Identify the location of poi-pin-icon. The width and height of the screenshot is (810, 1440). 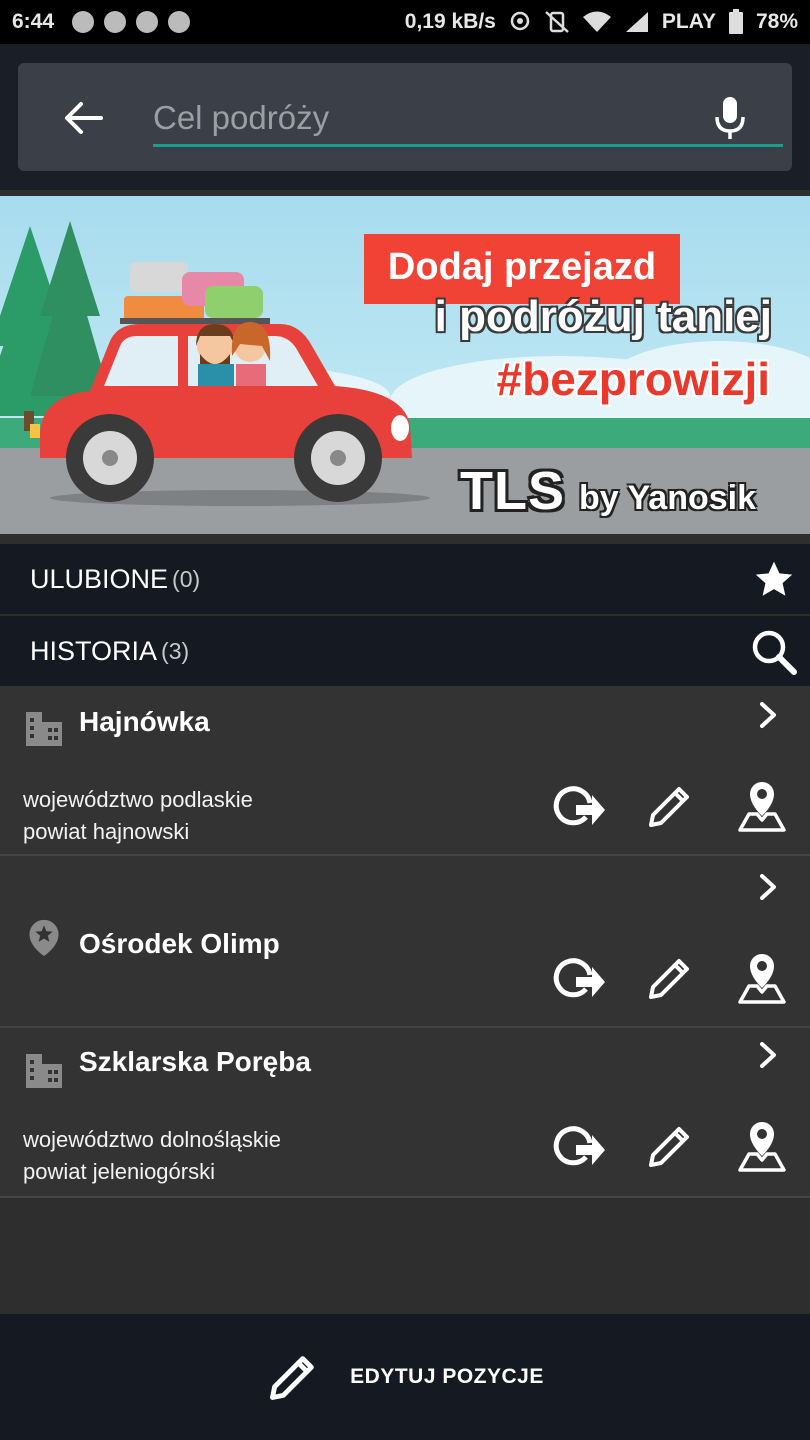
(44, 938).